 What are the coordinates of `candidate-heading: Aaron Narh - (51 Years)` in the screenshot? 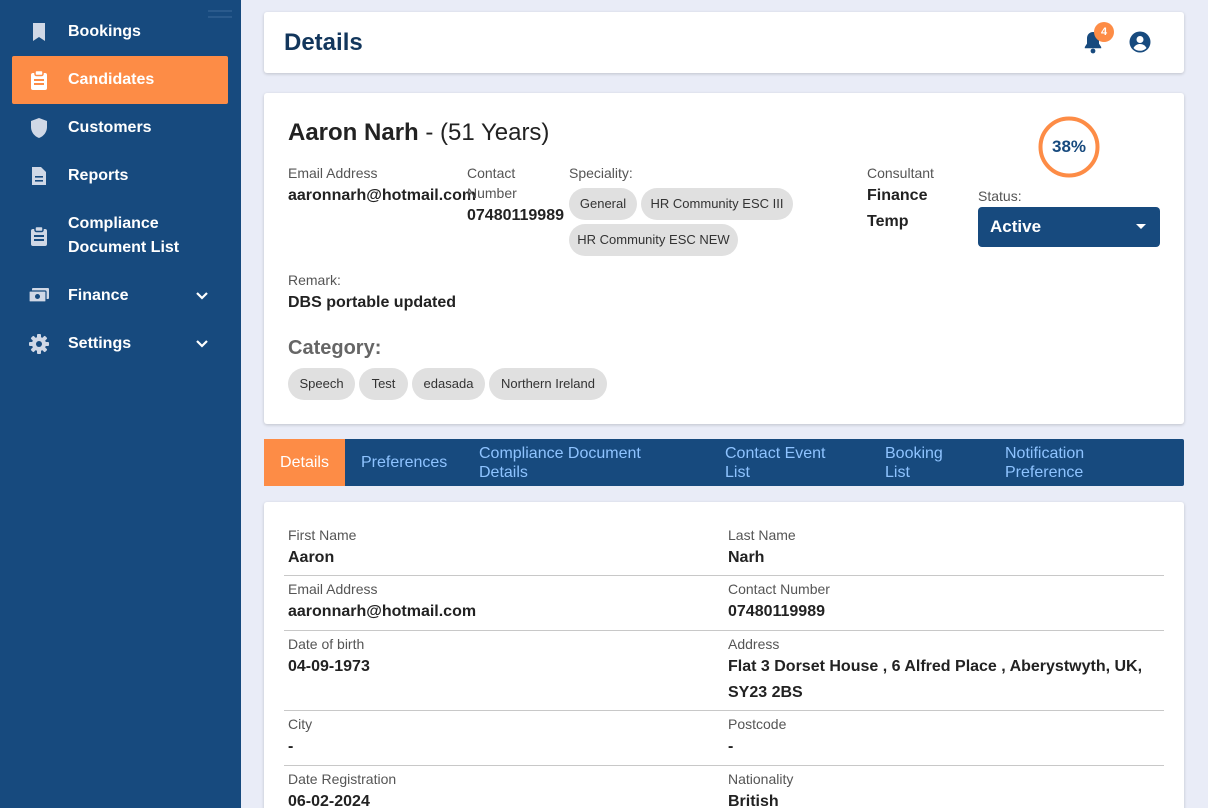 It's located at (418, 133).